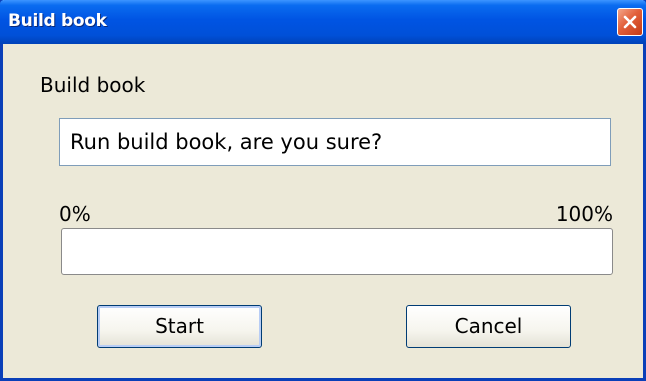 This screenshot has width=646, height=381. What do you see at coordinates (179, 326) in the screenshot?
I see `start-button: Start` at bounding box center [179, 326].